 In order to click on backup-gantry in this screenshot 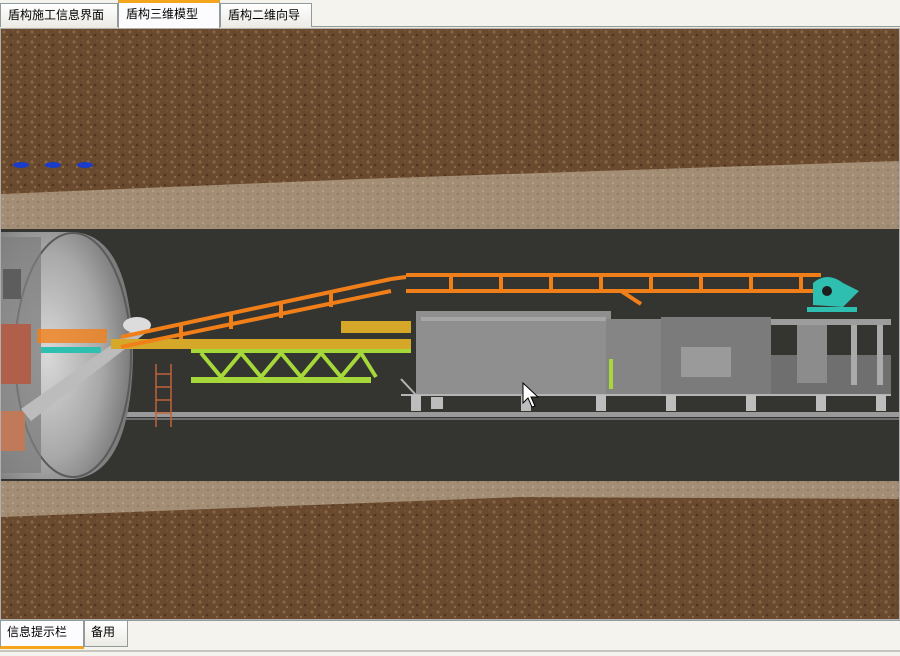, I will do `click(645, 361)`.